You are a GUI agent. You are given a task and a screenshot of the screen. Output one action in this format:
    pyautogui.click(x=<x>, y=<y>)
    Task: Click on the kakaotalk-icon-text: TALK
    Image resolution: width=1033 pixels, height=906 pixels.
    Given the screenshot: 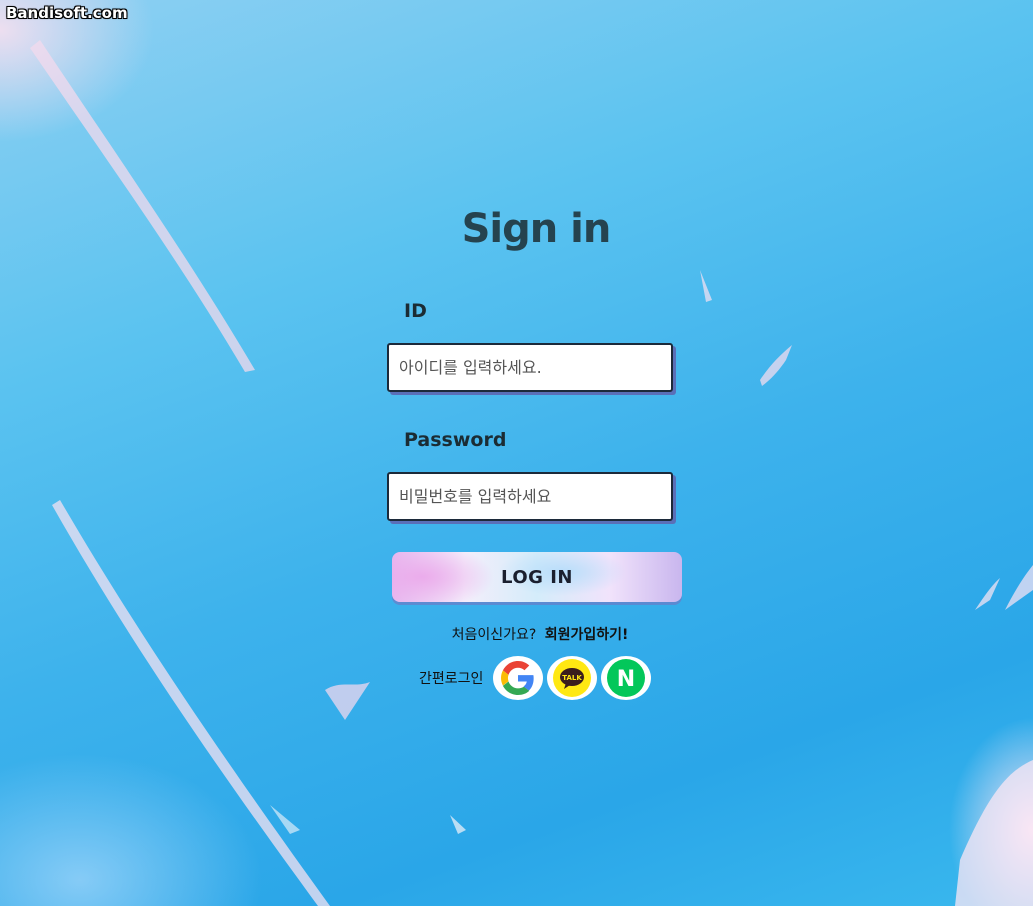 What is the action you would take?
    pyautogui.click(x=573, y=678)
    